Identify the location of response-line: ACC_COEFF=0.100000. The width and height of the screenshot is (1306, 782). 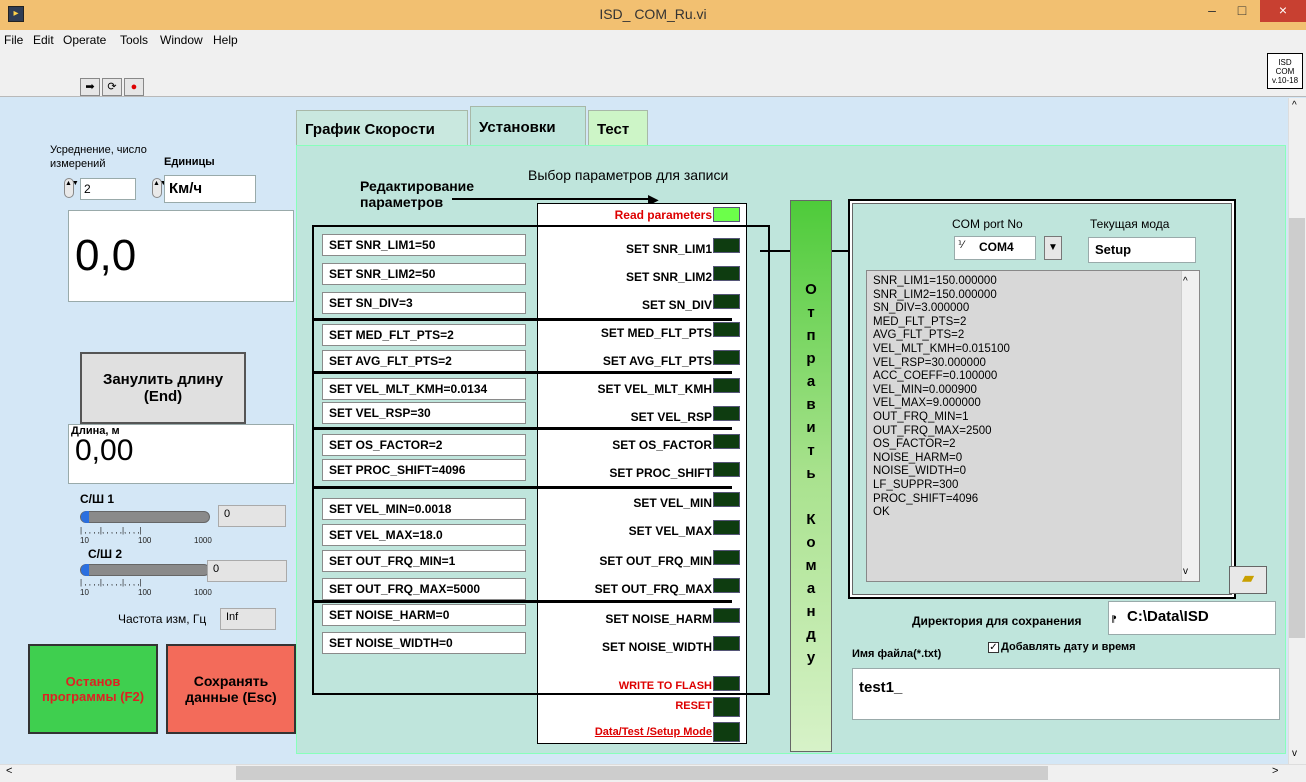
(935, 376).